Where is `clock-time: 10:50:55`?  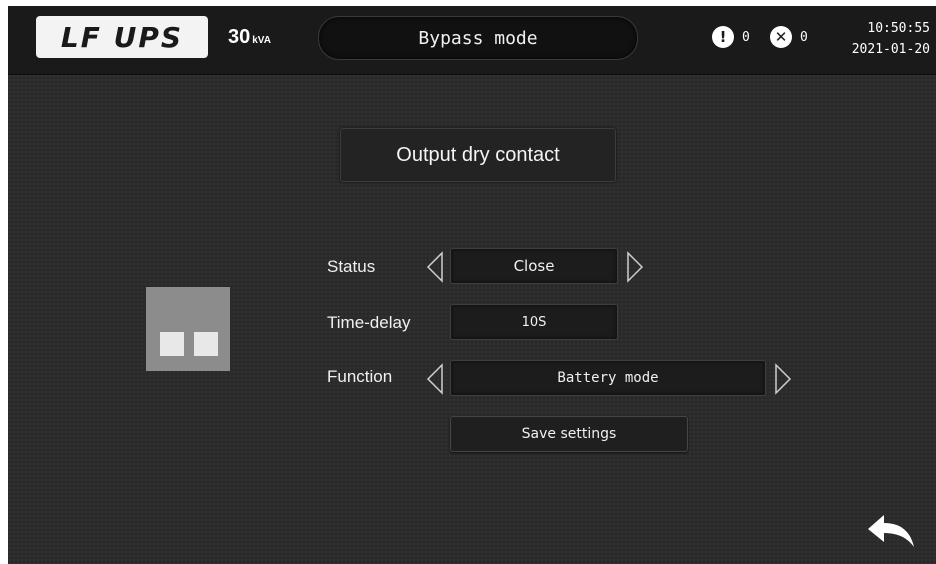
clock-time: 10:50:55 is located at coordinates (898, 28).